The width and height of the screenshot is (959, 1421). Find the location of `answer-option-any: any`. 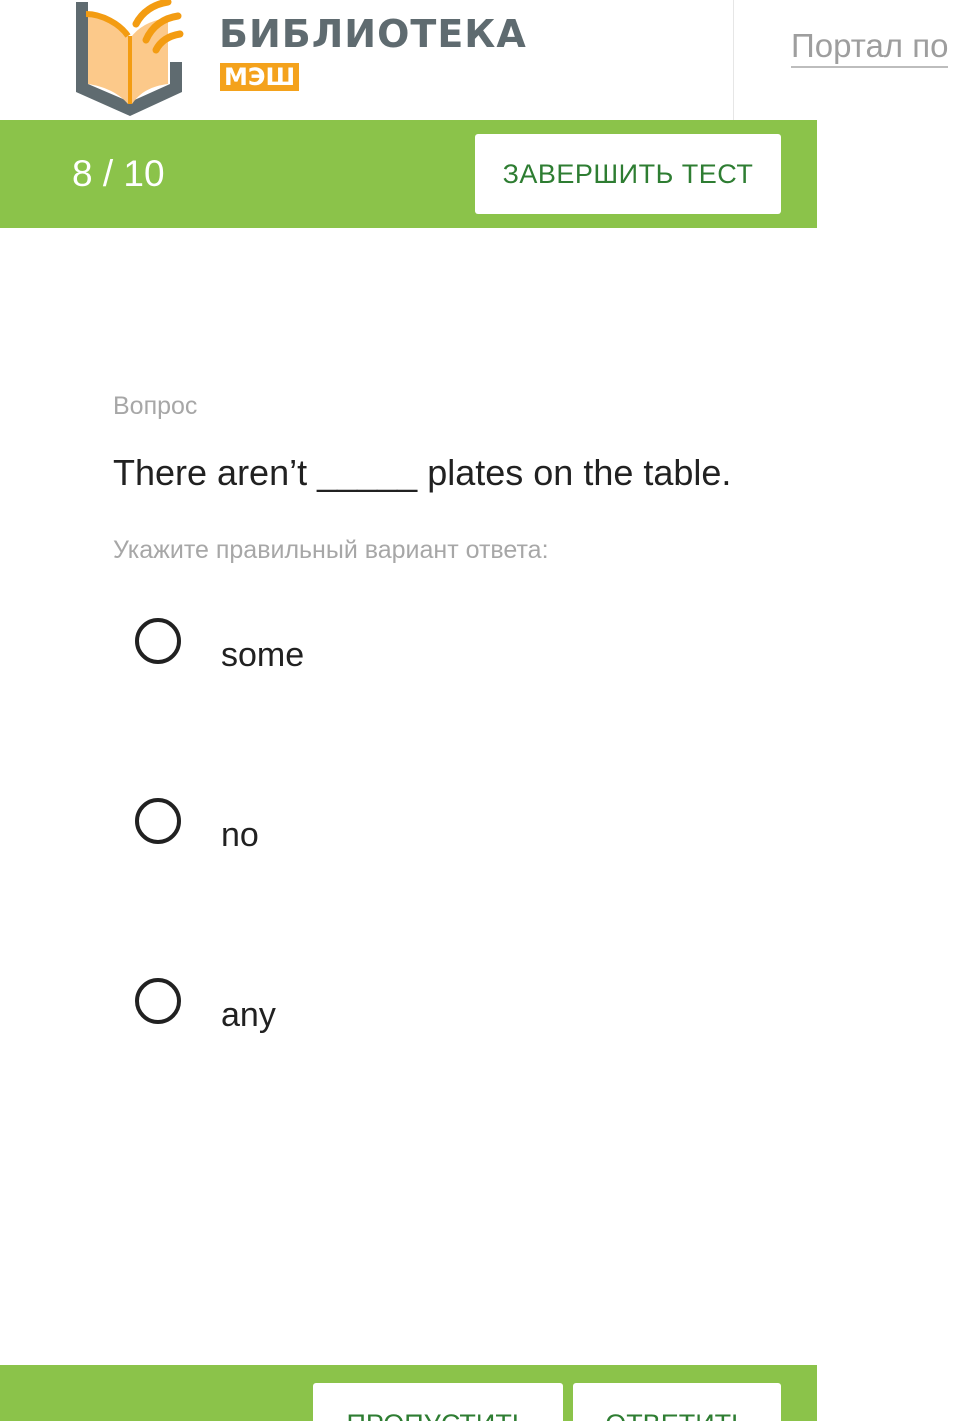

answer-option-any: any is located at coordinates (438, 1038).